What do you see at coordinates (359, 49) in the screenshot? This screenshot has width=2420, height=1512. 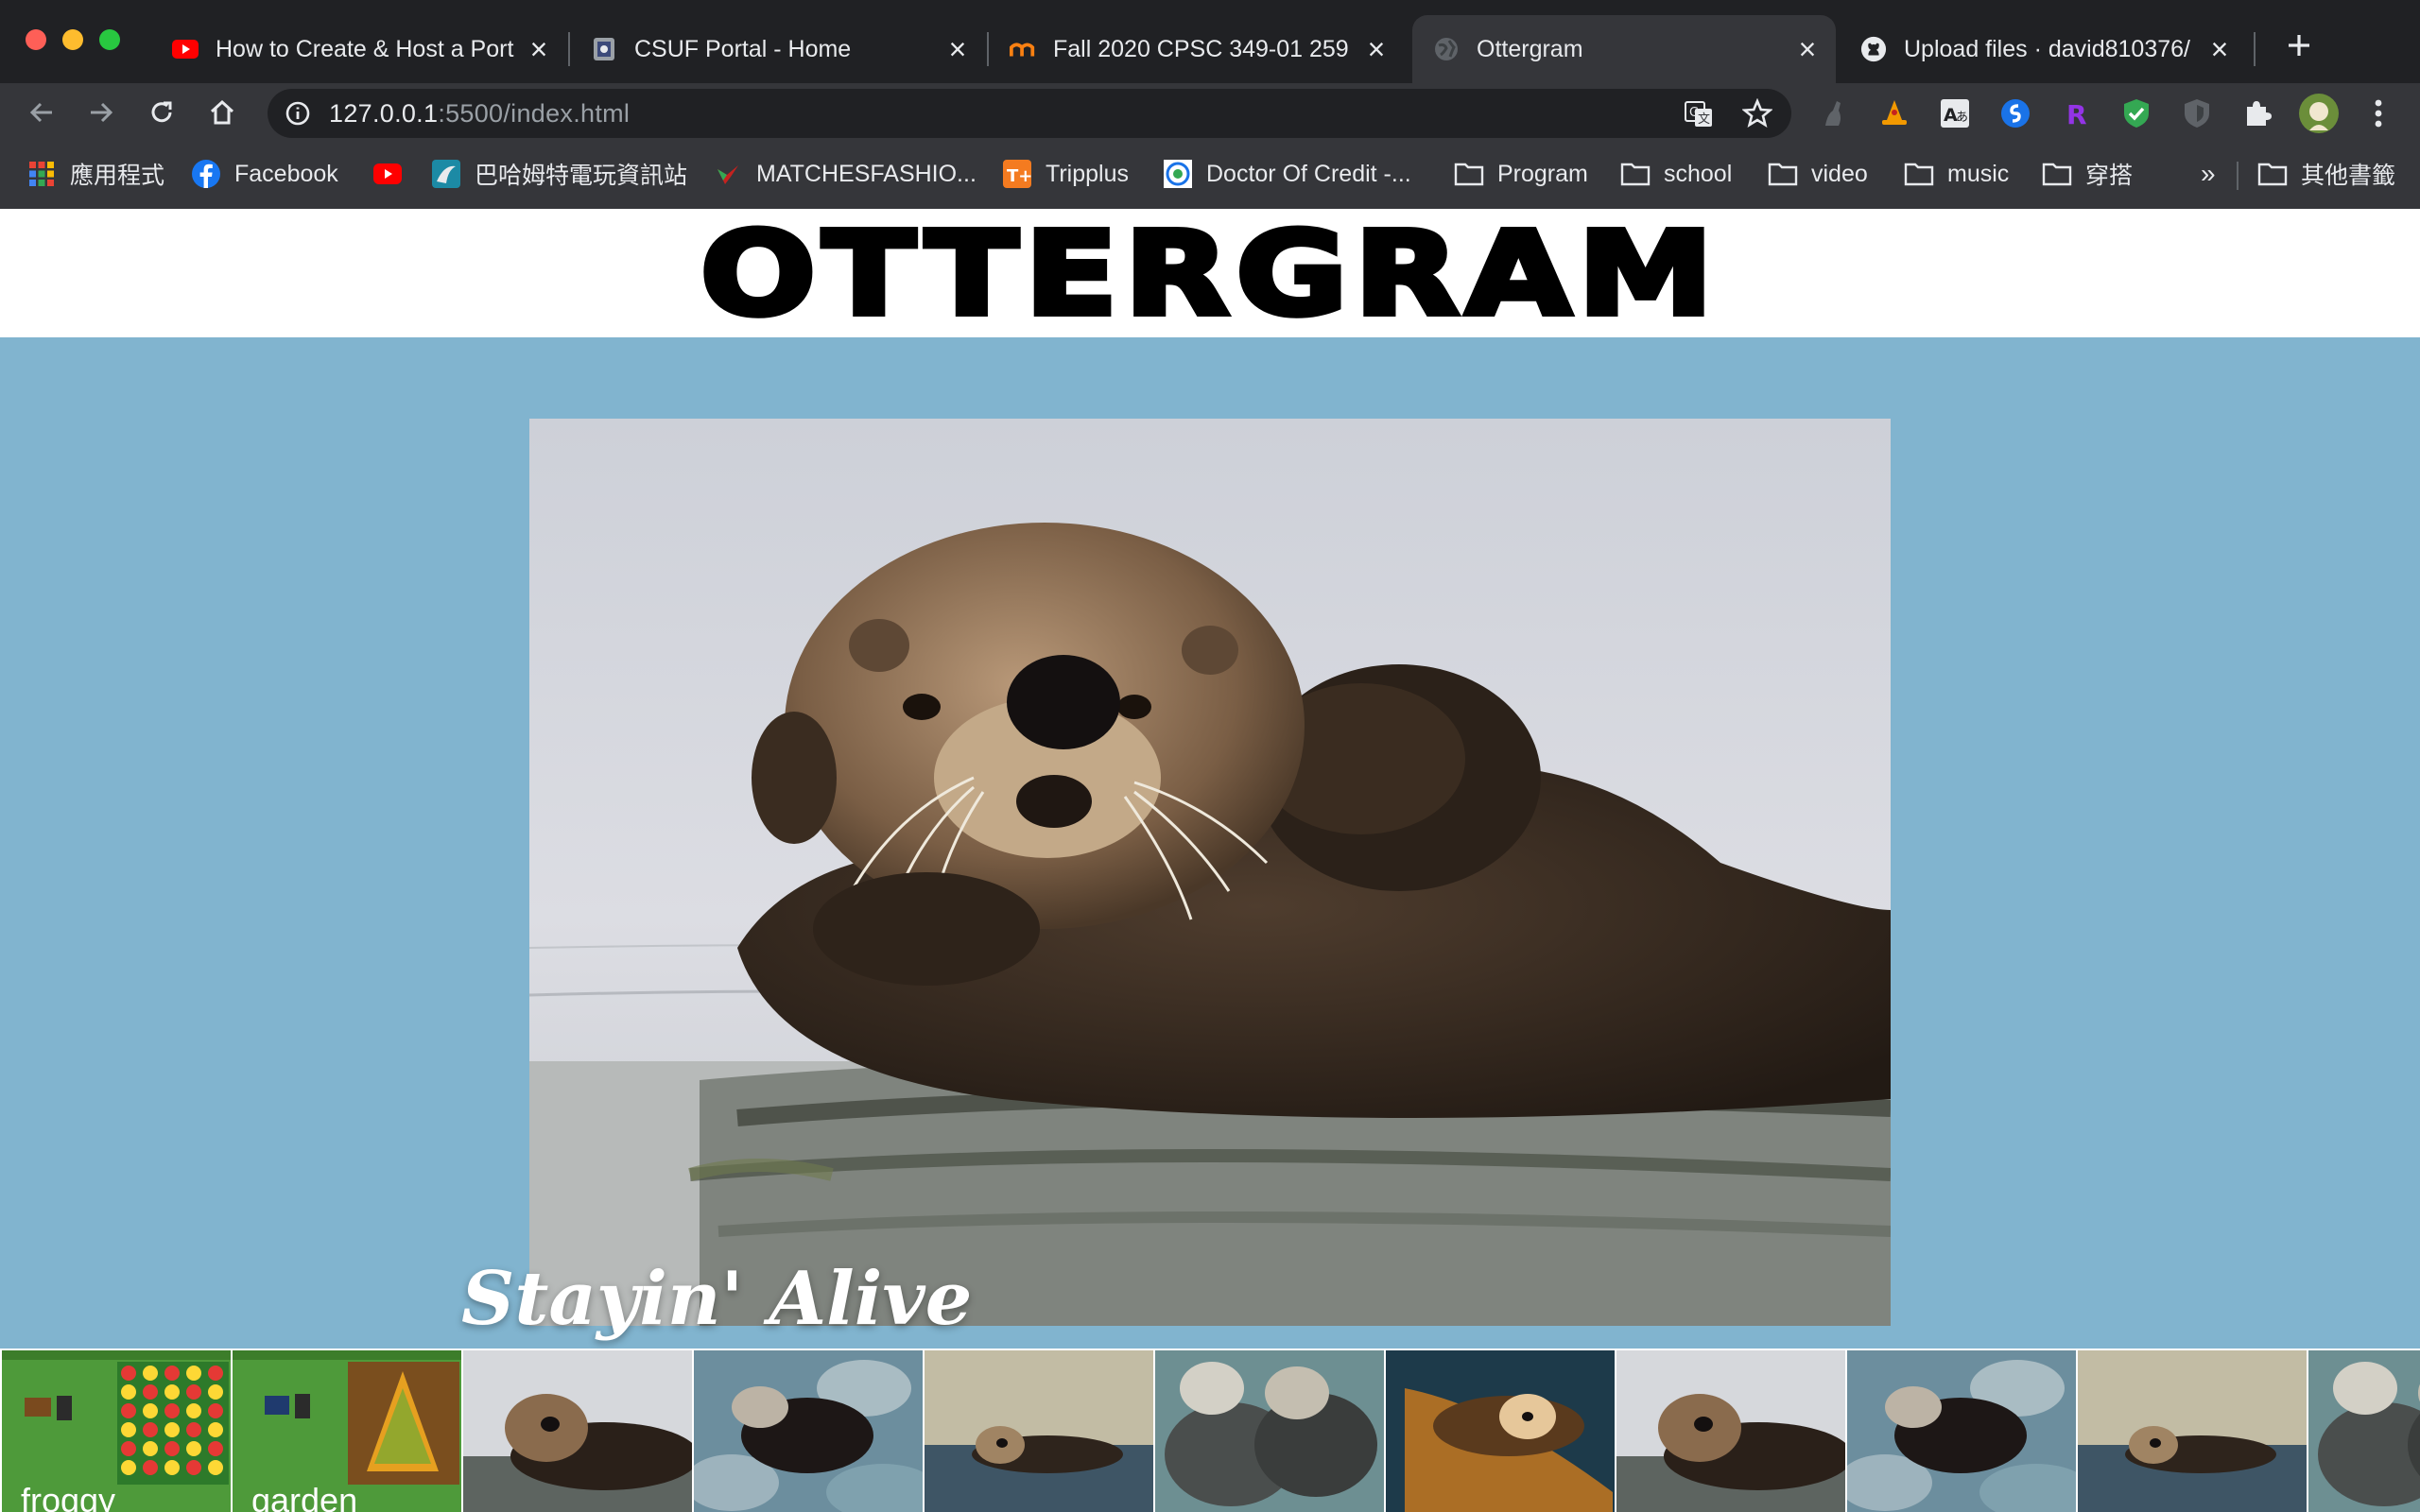 I see `tab-youtube: How to Create & Host a Port ×` at bounding box center [359, 49].